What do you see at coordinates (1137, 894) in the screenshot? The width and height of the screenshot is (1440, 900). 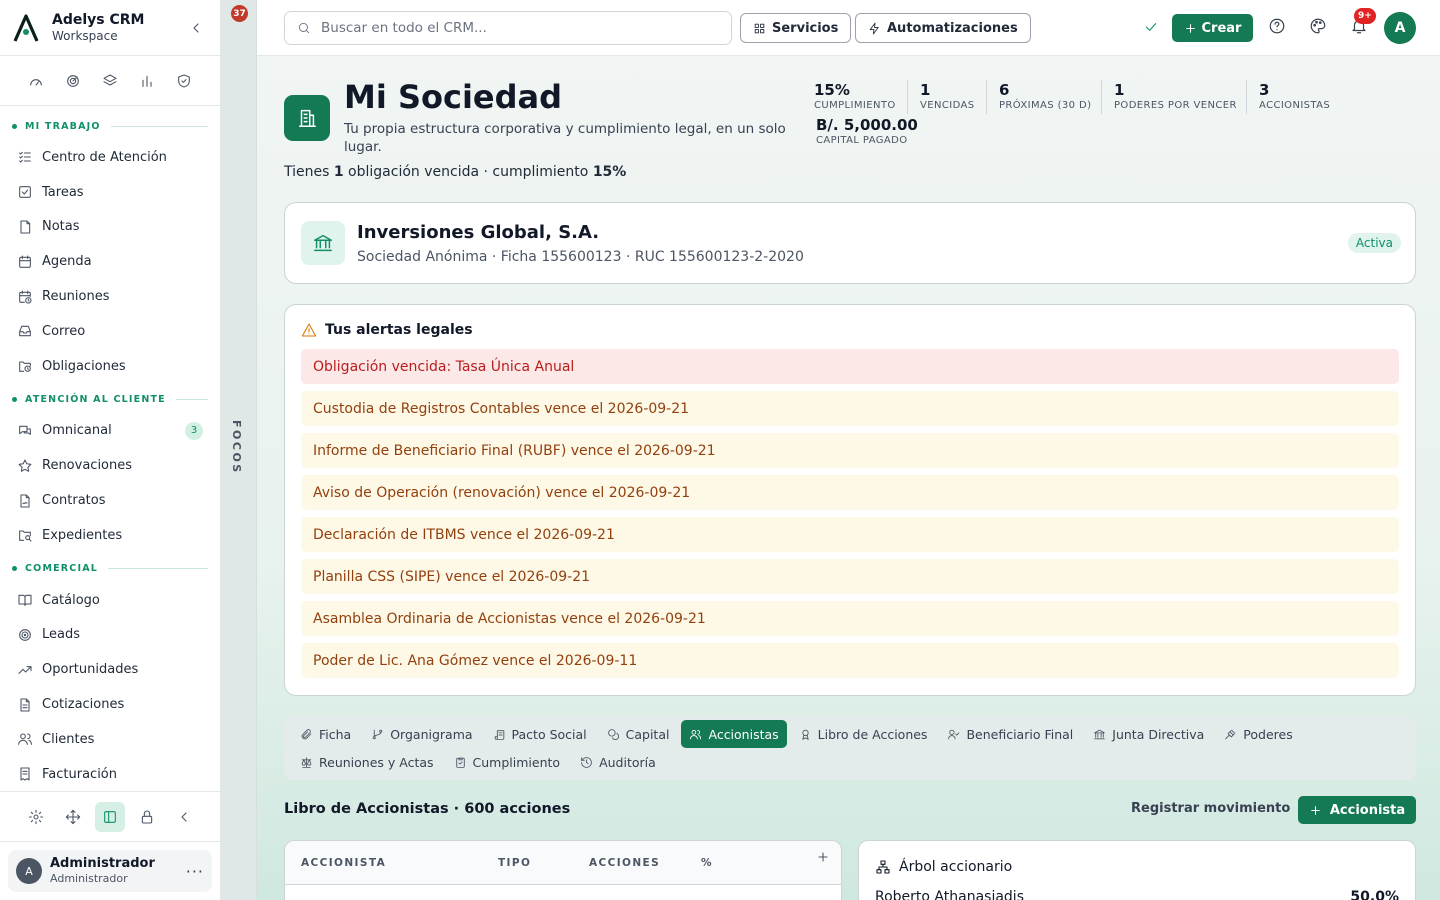 I see `tree-row: Roberto Athanasiadis 50.0%` at bounding box center [1137, 894].